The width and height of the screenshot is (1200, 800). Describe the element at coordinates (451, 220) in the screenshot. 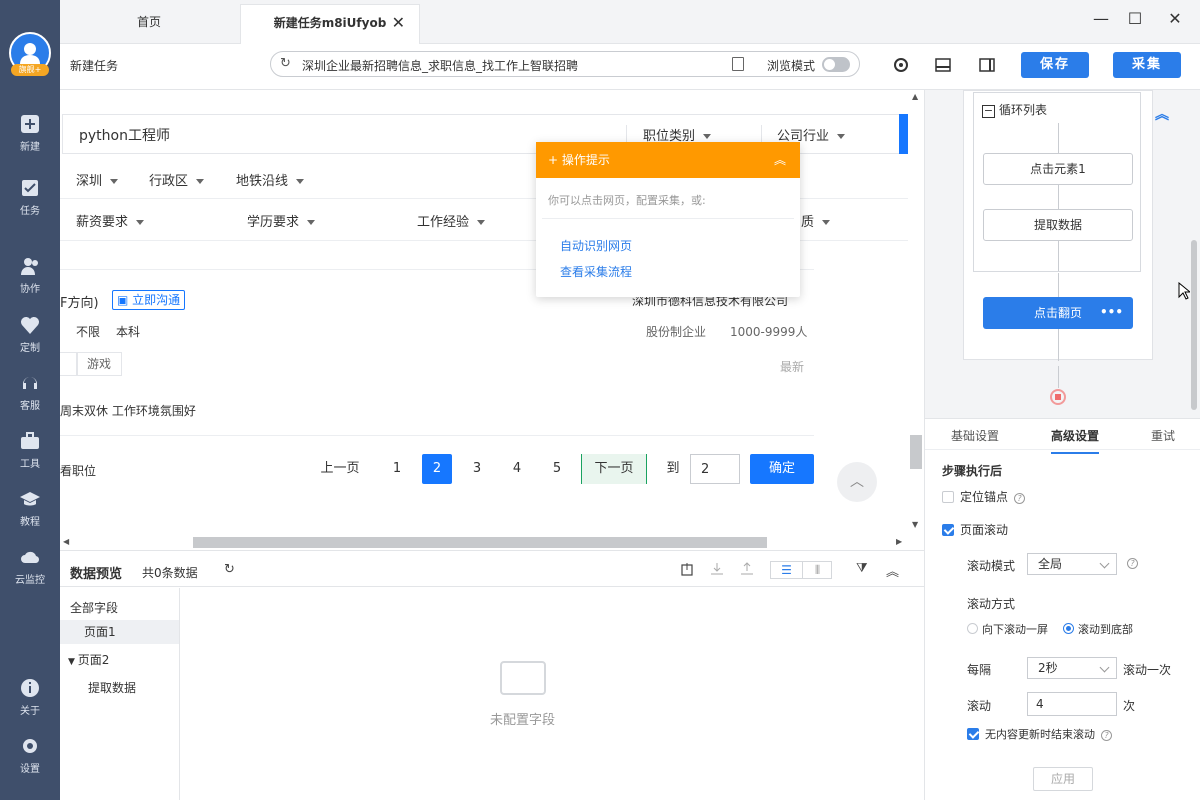

I see `filter-experience: 工作经验` at that location.